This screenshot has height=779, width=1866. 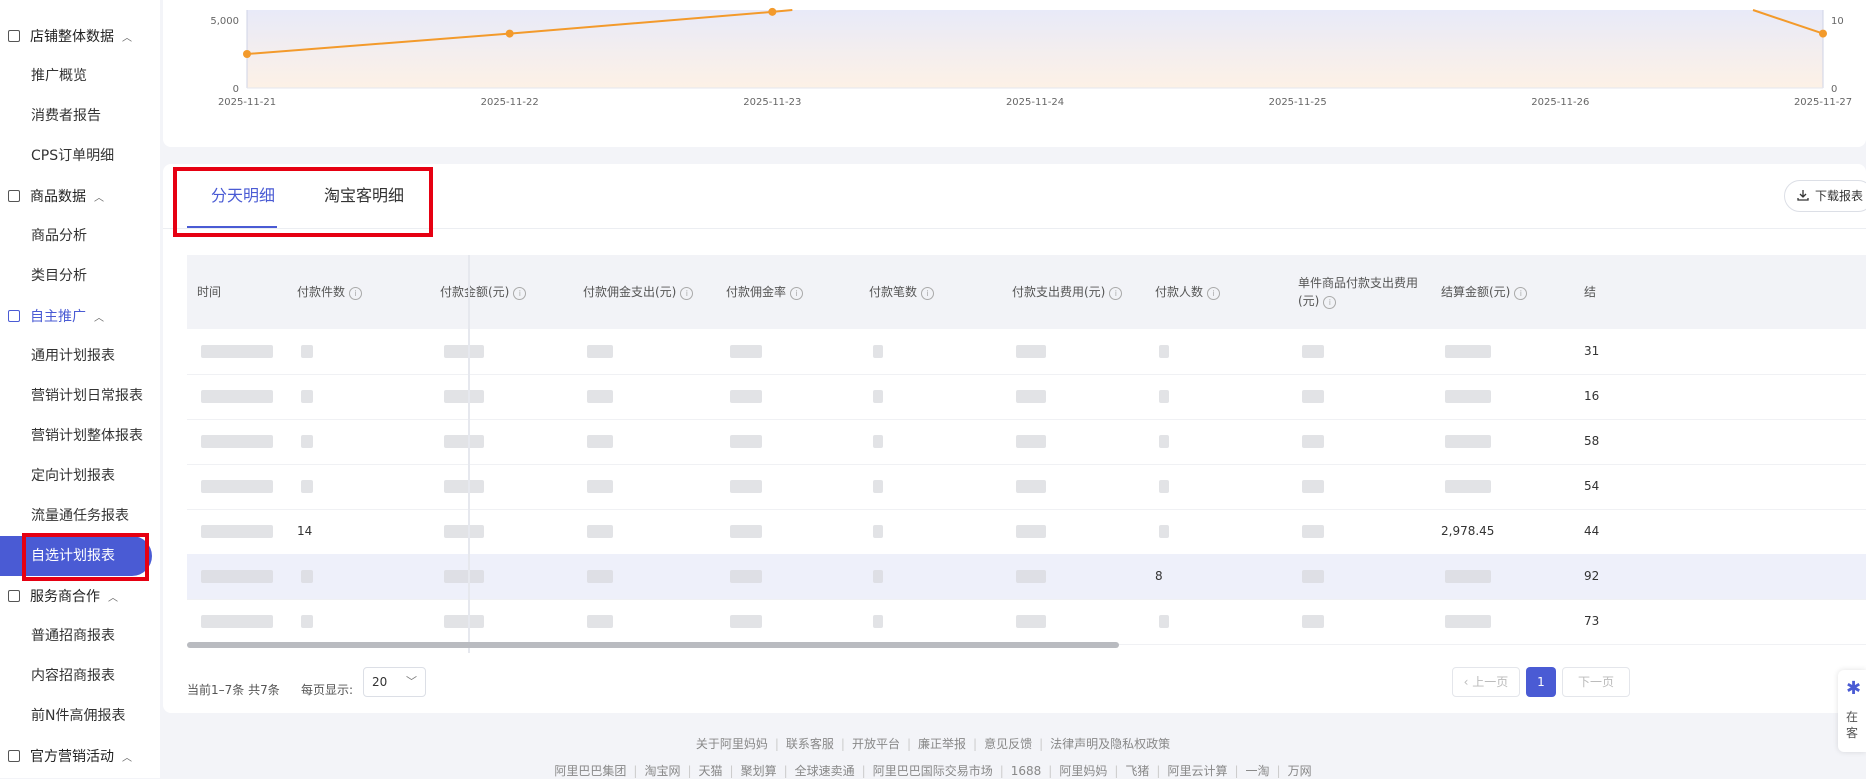 What do you see at coordinates (1083, 771) in the screenshot?
I see `footer-link: 阿里妈妈` at bounding box center [1083, 771].